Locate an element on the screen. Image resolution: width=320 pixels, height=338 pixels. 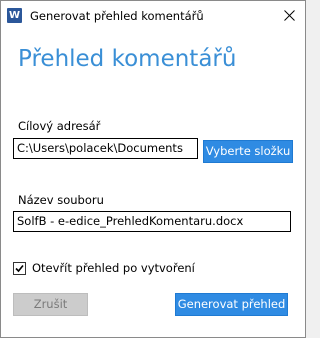
open-after-checkbox is located at coordinates (19, 268).